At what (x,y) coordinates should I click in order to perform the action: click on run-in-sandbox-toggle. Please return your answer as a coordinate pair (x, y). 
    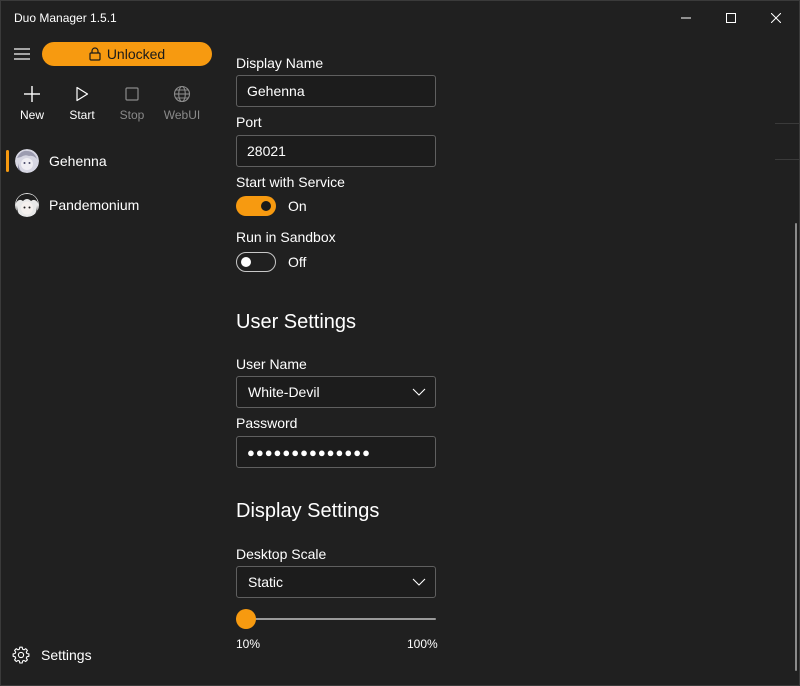
    Looking at the image, I should click on (256, 262).